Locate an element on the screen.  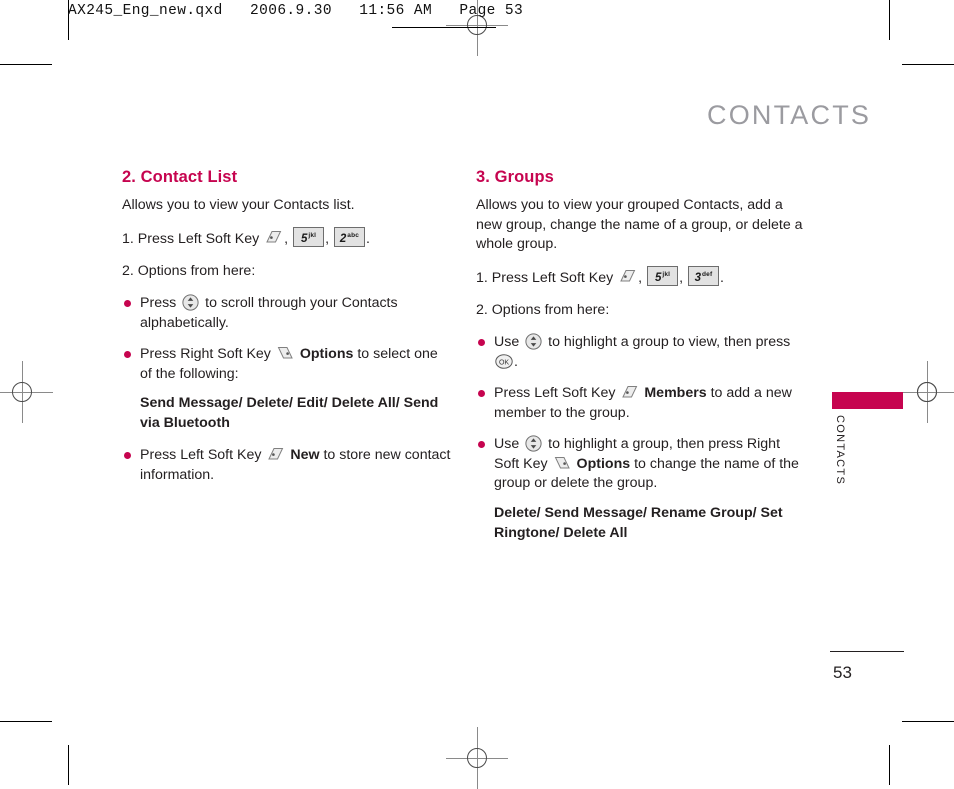
bullet-text-pre: Press is located at coordinates (158, 303).